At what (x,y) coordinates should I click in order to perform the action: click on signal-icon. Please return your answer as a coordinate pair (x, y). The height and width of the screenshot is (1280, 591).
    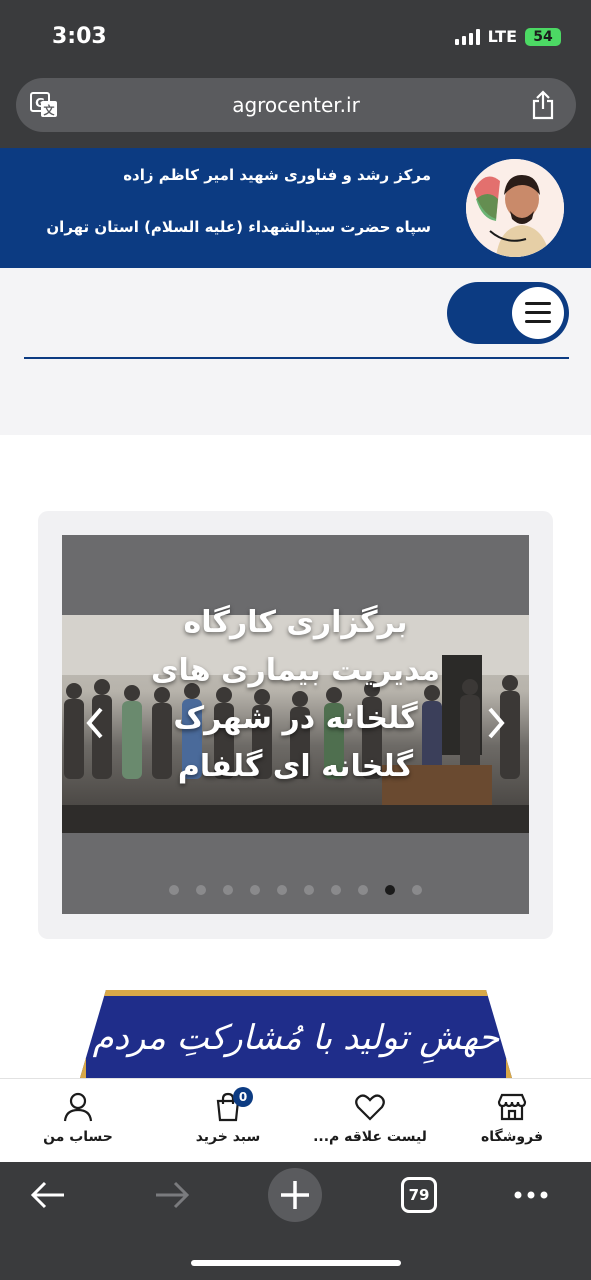
    Looking at the image, I should click on (467, 36).